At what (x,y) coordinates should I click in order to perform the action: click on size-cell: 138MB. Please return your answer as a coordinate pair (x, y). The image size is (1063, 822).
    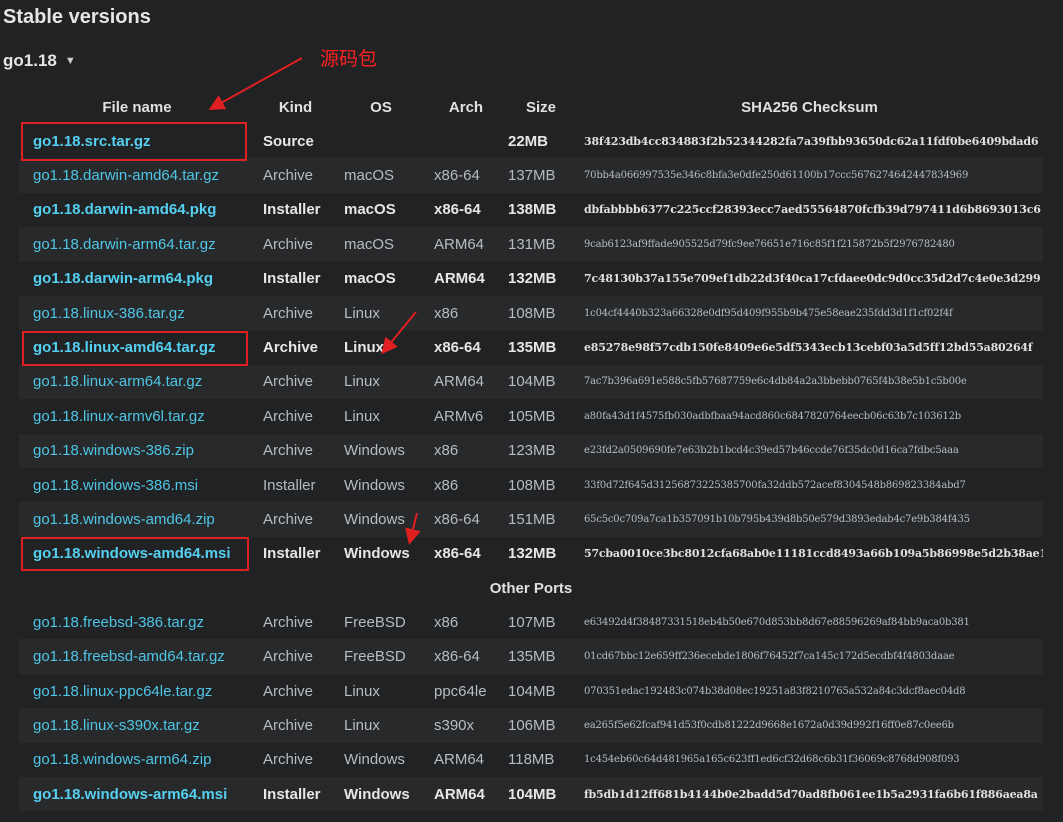
    Looking at the image, I should click on (532, 210).